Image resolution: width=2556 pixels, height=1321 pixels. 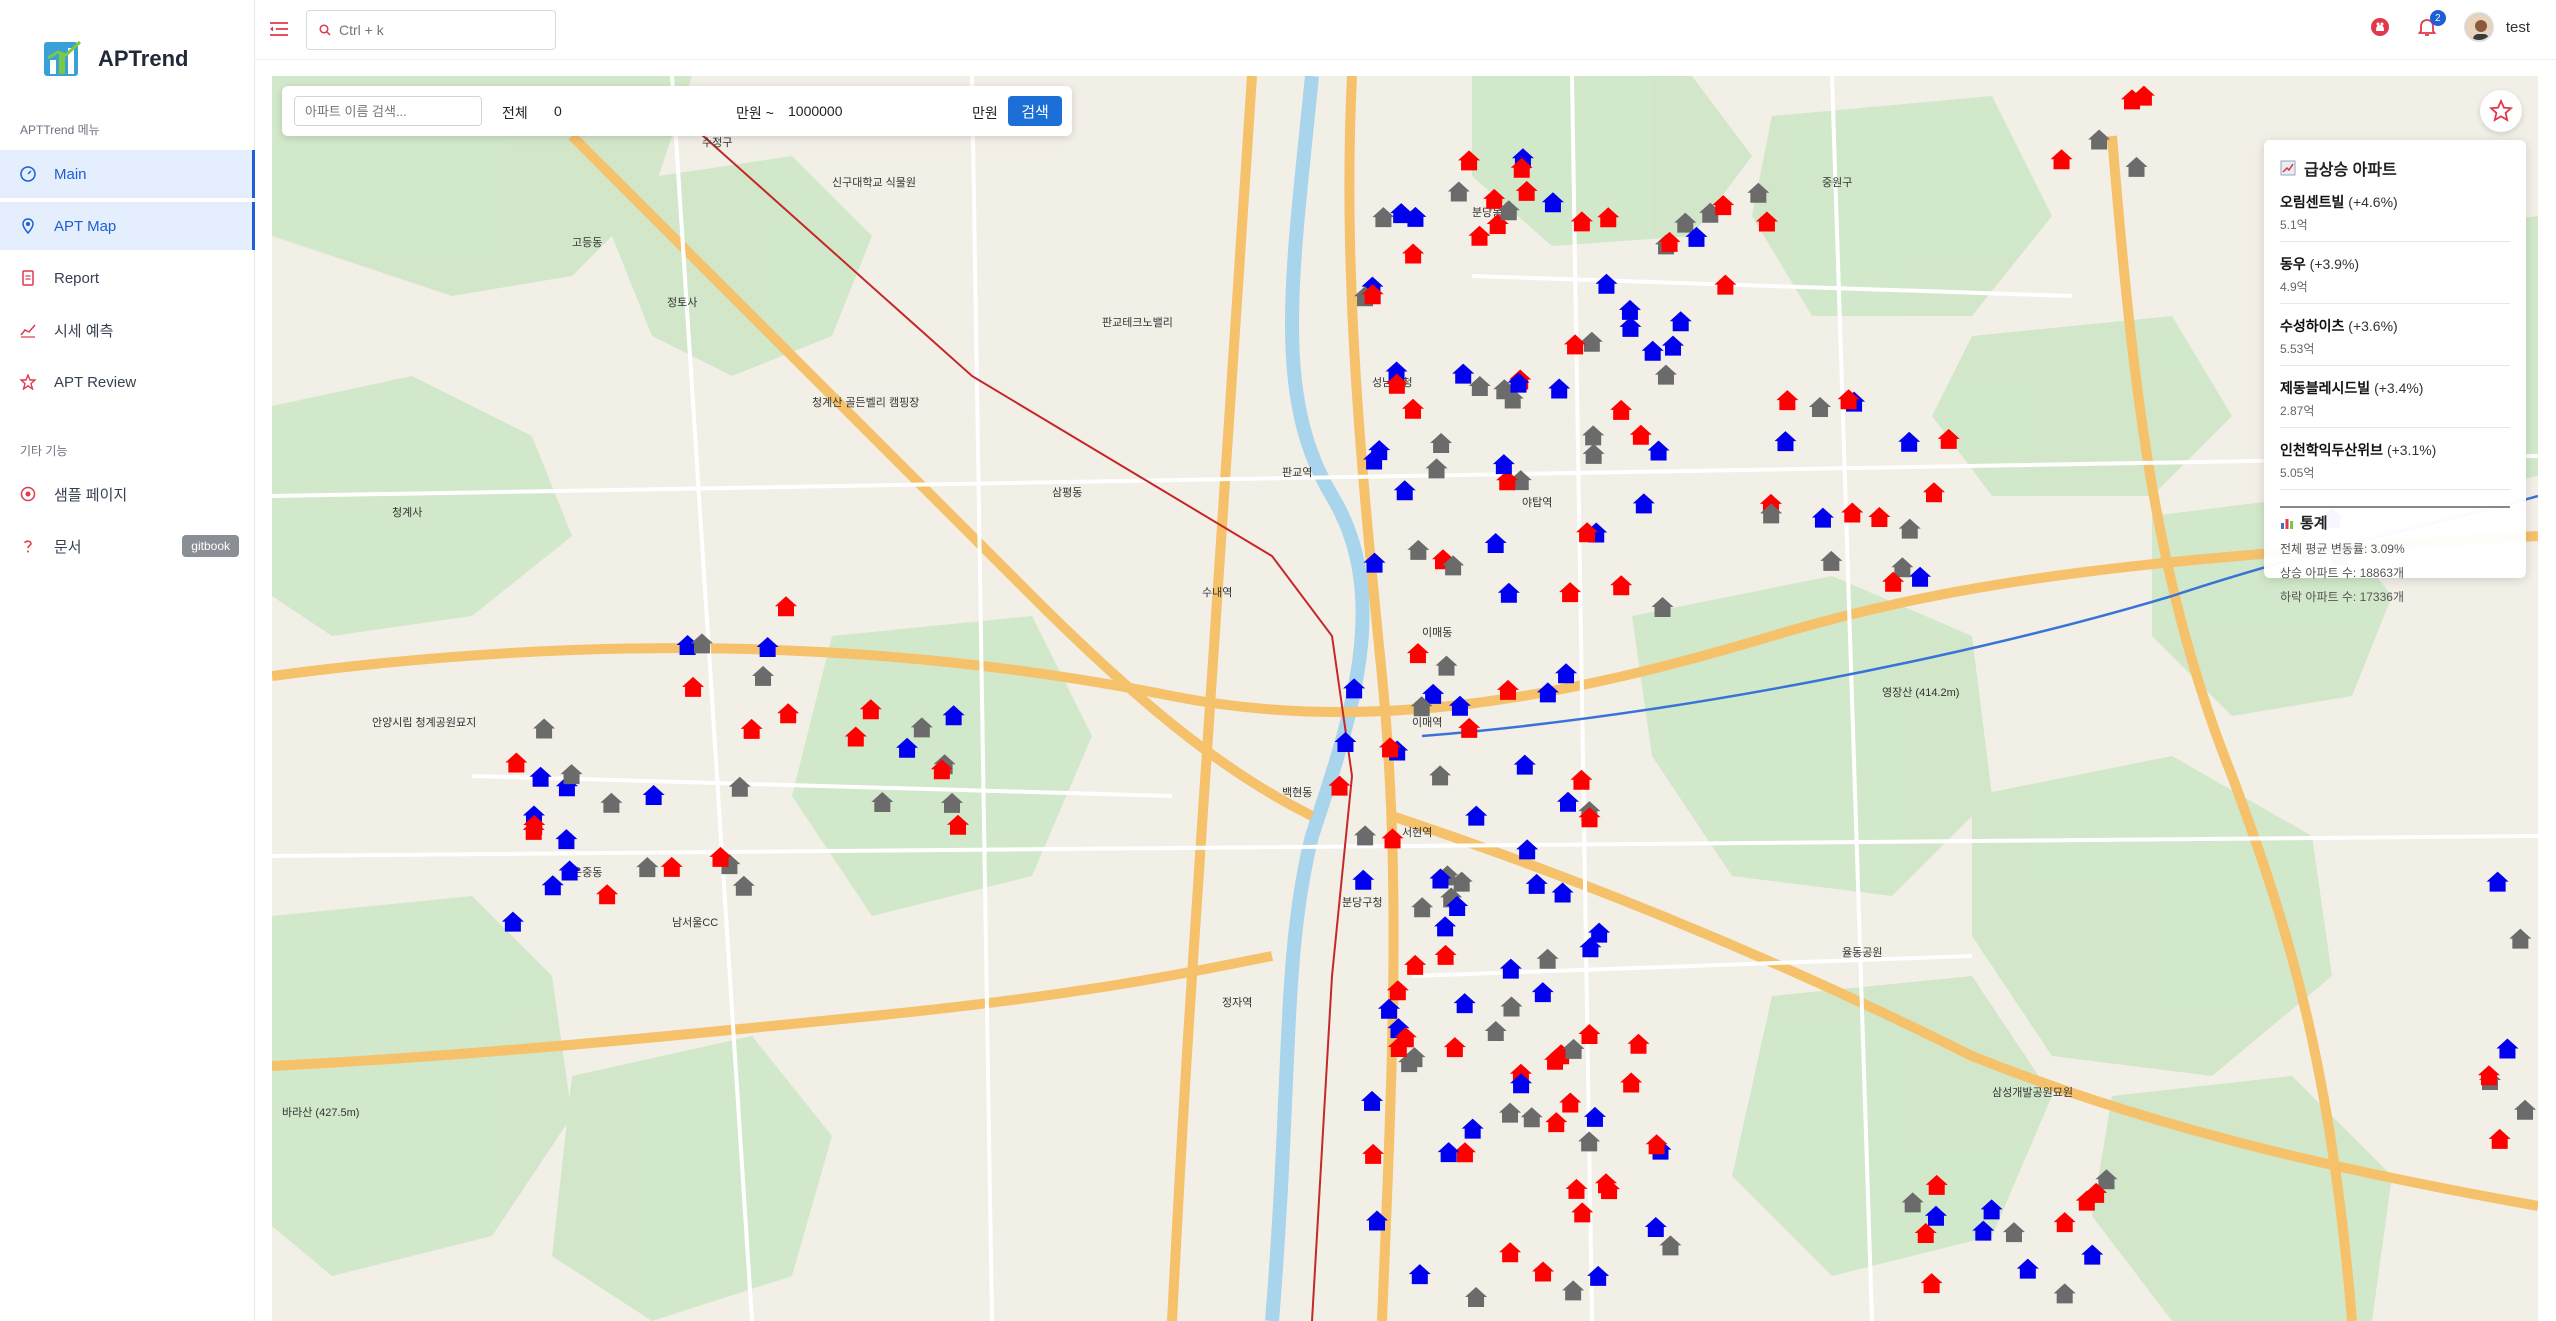 What do you see at coordinates (127, 382) in the screenshot?
I see `sidebar-item-apt-review: APT Review` at bounding box center [127, 382].